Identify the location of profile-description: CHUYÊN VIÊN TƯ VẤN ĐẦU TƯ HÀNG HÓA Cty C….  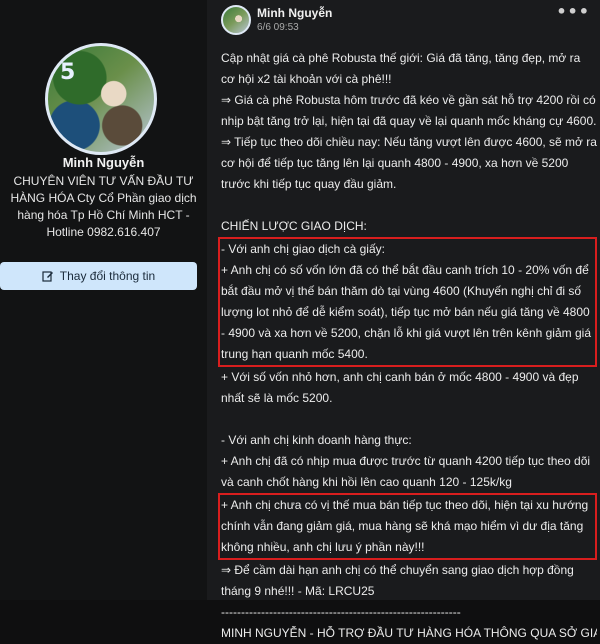
(103, 206).